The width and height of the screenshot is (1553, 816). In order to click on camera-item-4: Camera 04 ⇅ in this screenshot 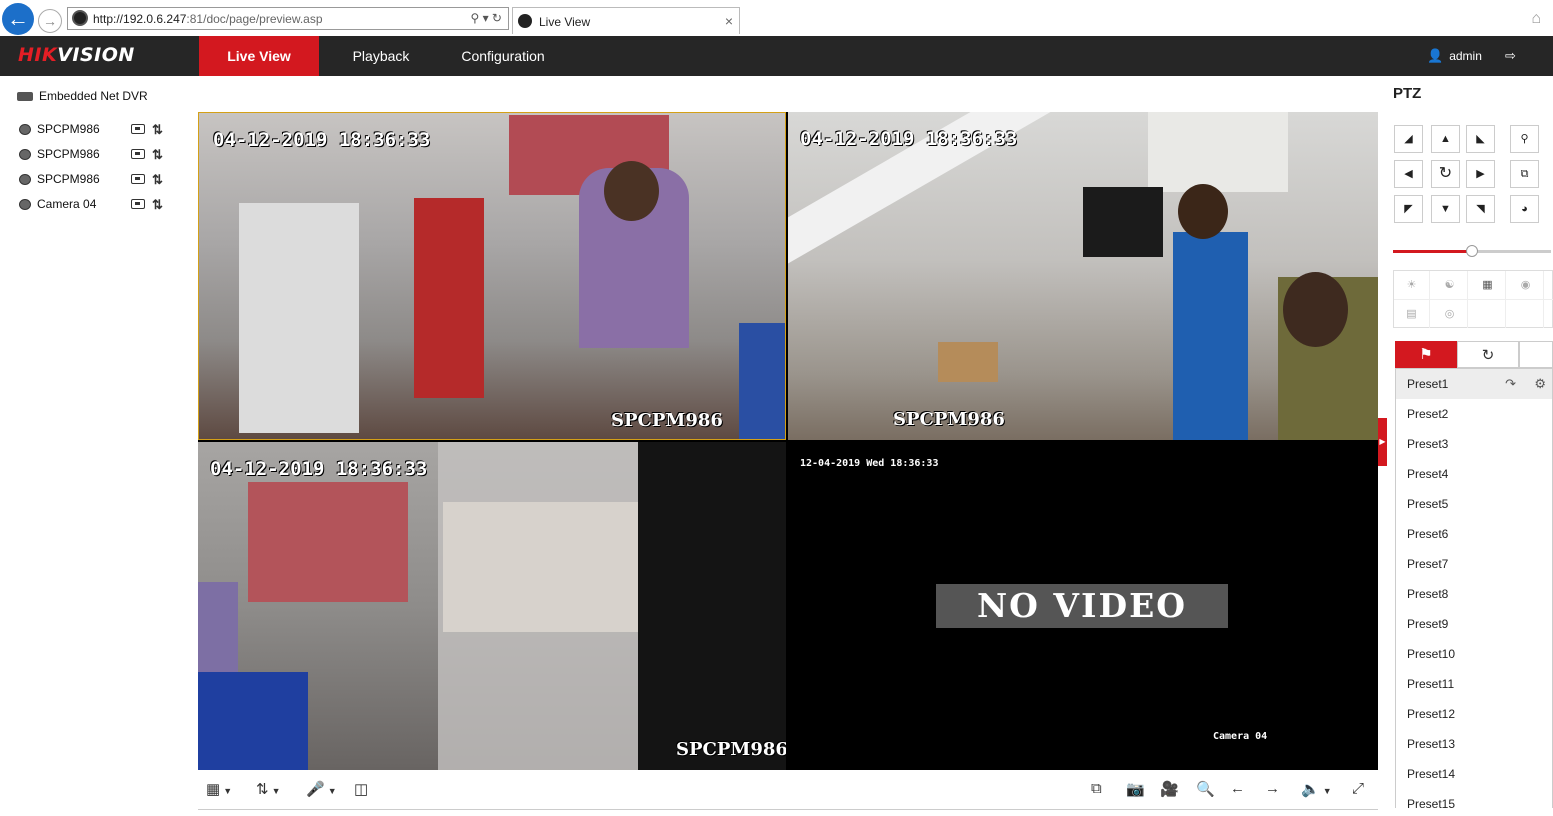, I will do `click(99, 205)`.